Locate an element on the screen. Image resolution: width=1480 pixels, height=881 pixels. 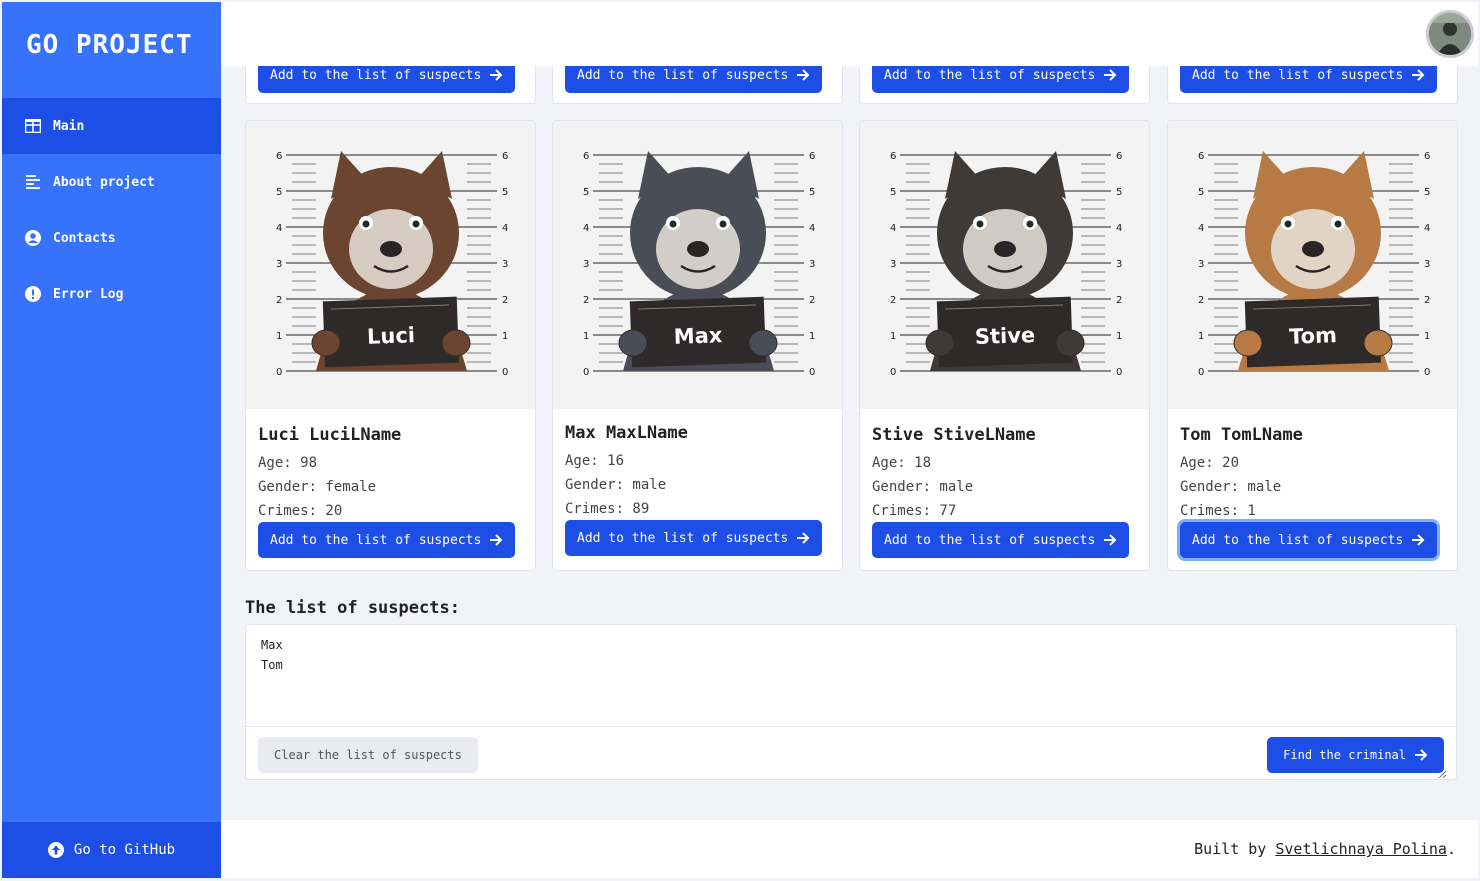
suspect-crimes: Crimes: 89 is located at coordinates (607, 509).